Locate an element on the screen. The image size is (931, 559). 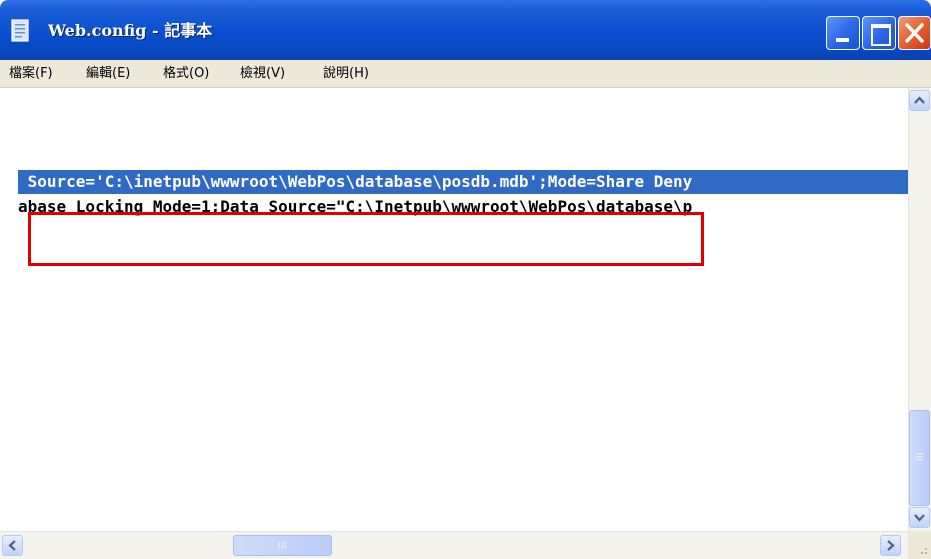
menu-bar: 檔案(F) 編輯(E) 格式(O) 檢視(V) 說明(H) is located at coordinates (465, 74).